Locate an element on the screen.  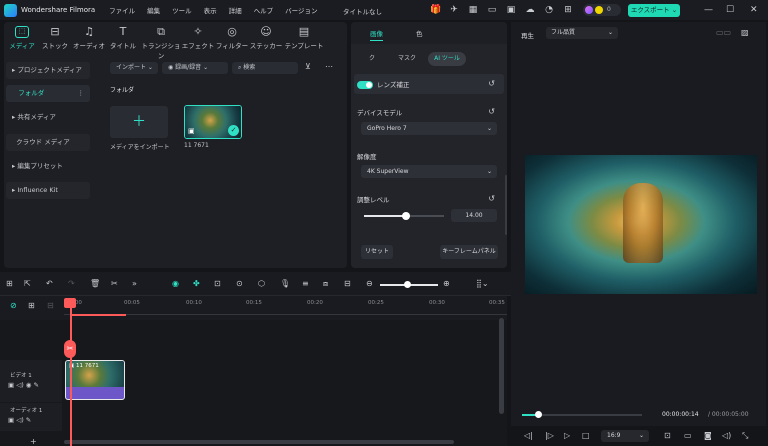
adjust-level-knob is located at coordinates (406, 216).